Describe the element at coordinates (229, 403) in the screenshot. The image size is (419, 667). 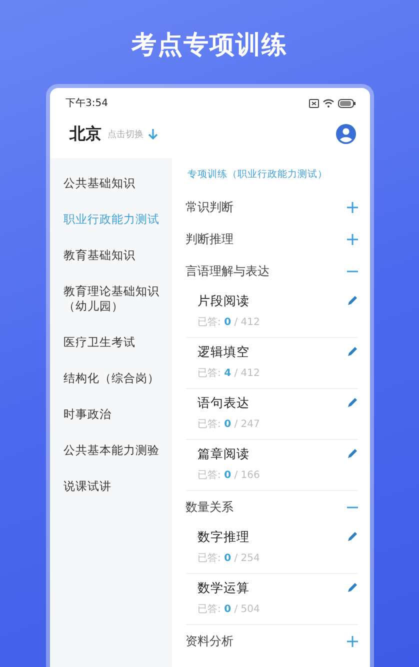
I see `subtopic-name: 语句表达` at that location.